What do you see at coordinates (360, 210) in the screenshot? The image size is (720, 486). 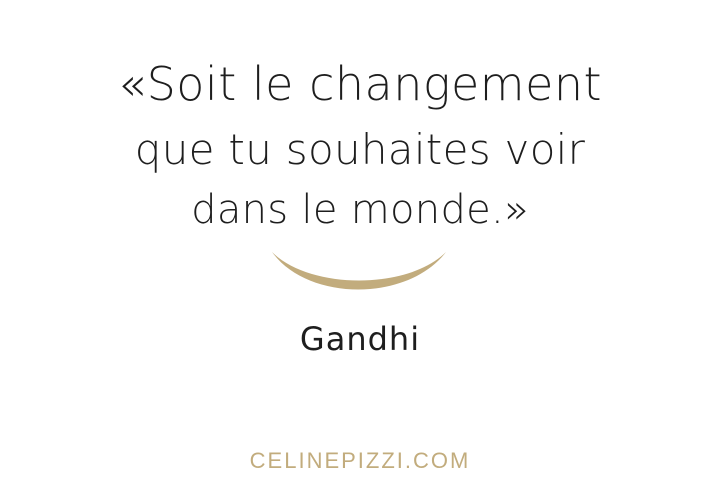 I see `quote-line-3: dans le monde.»` at bounding box center [360, 210].